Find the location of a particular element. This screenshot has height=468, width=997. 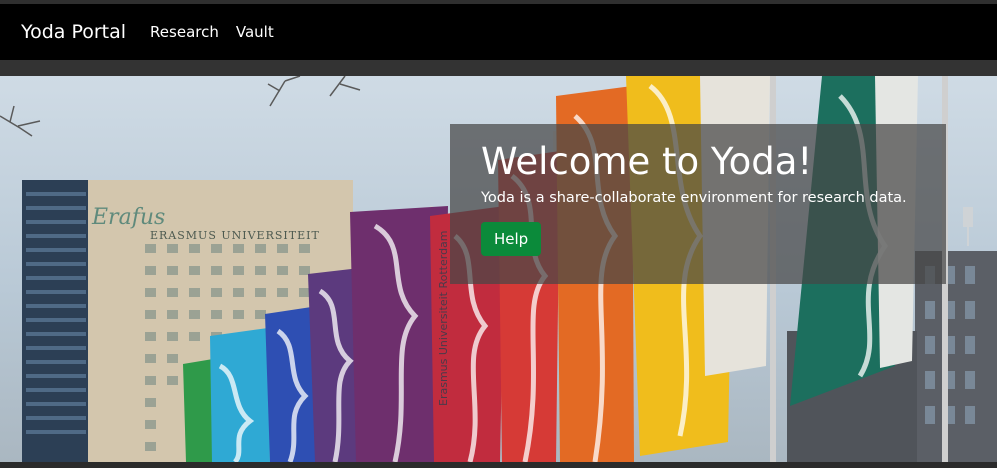

tree-branches is located at coordinates (180, 106).